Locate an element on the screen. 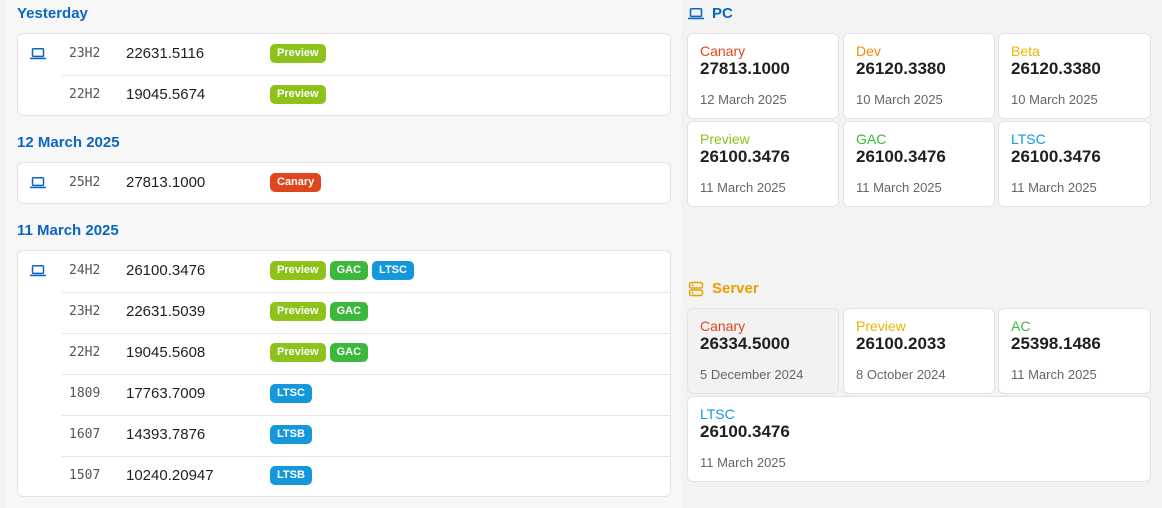  release-date: 8 October 2024 is located at coordinates (901, 374).